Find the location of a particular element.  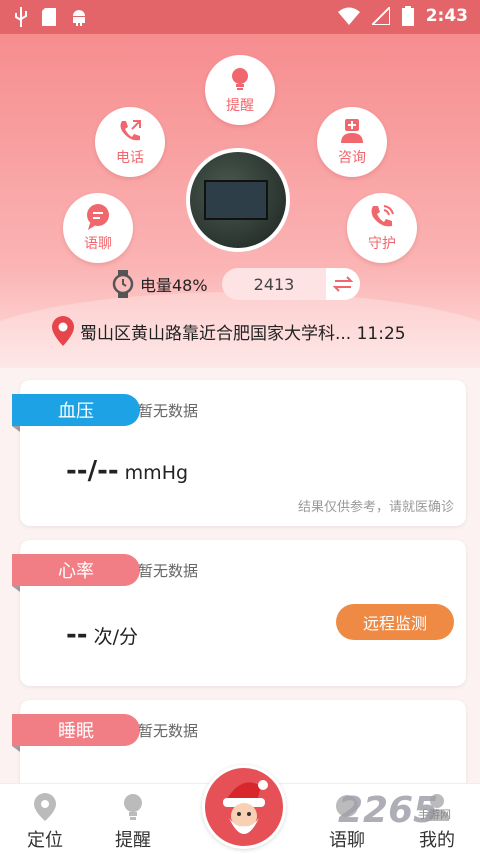

nav-mine-label: 我的 is located at coordinates (437, 840).